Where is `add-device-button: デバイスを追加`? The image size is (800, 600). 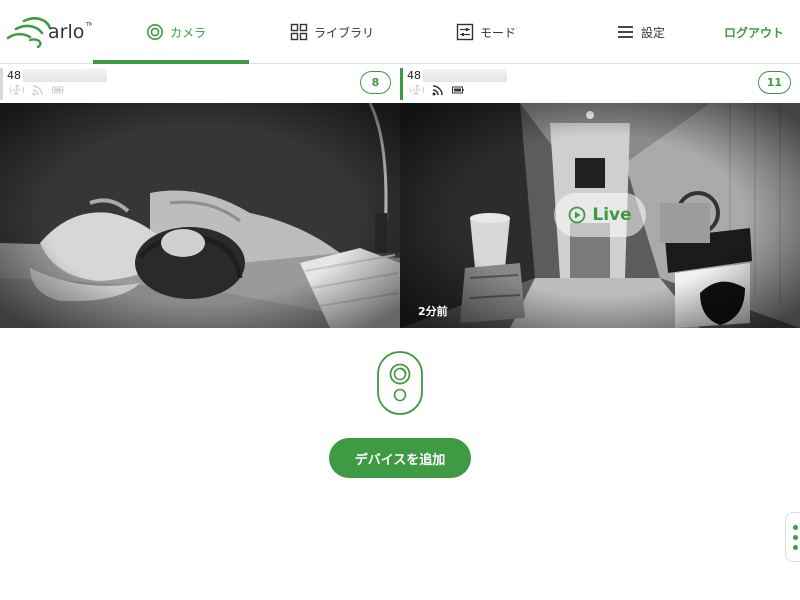
add-device-button: デバイスを追加 is located at coordinates (400, 458).